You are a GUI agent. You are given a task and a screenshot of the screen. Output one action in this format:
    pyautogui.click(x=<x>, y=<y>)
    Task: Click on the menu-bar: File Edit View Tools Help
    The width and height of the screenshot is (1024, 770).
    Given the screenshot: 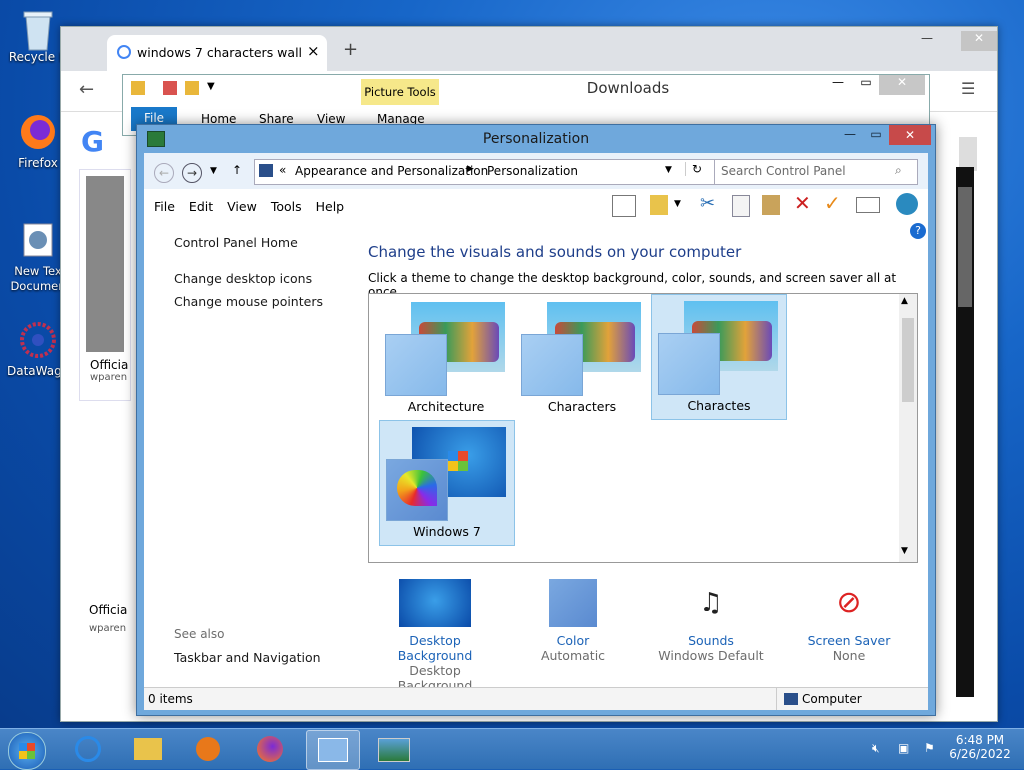 What is the action you would take?
    pyautogui.click(x=256, y=206)
    